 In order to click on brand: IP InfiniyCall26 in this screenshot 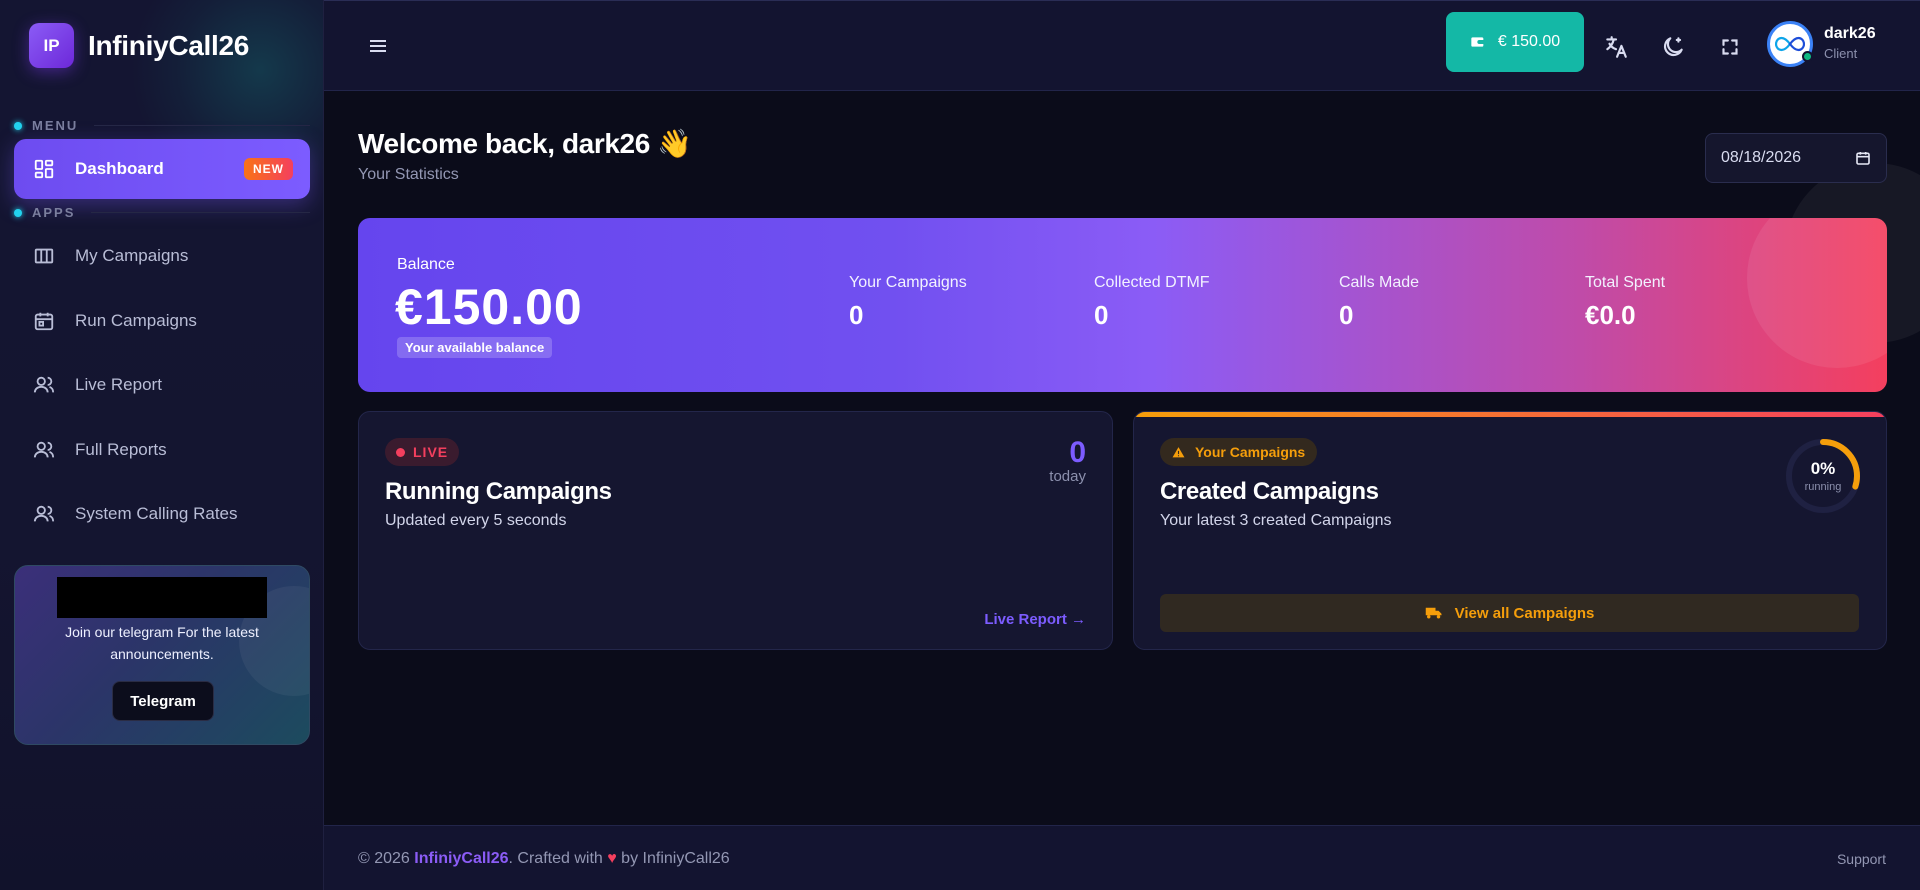, I will do `click(139, 45)`.